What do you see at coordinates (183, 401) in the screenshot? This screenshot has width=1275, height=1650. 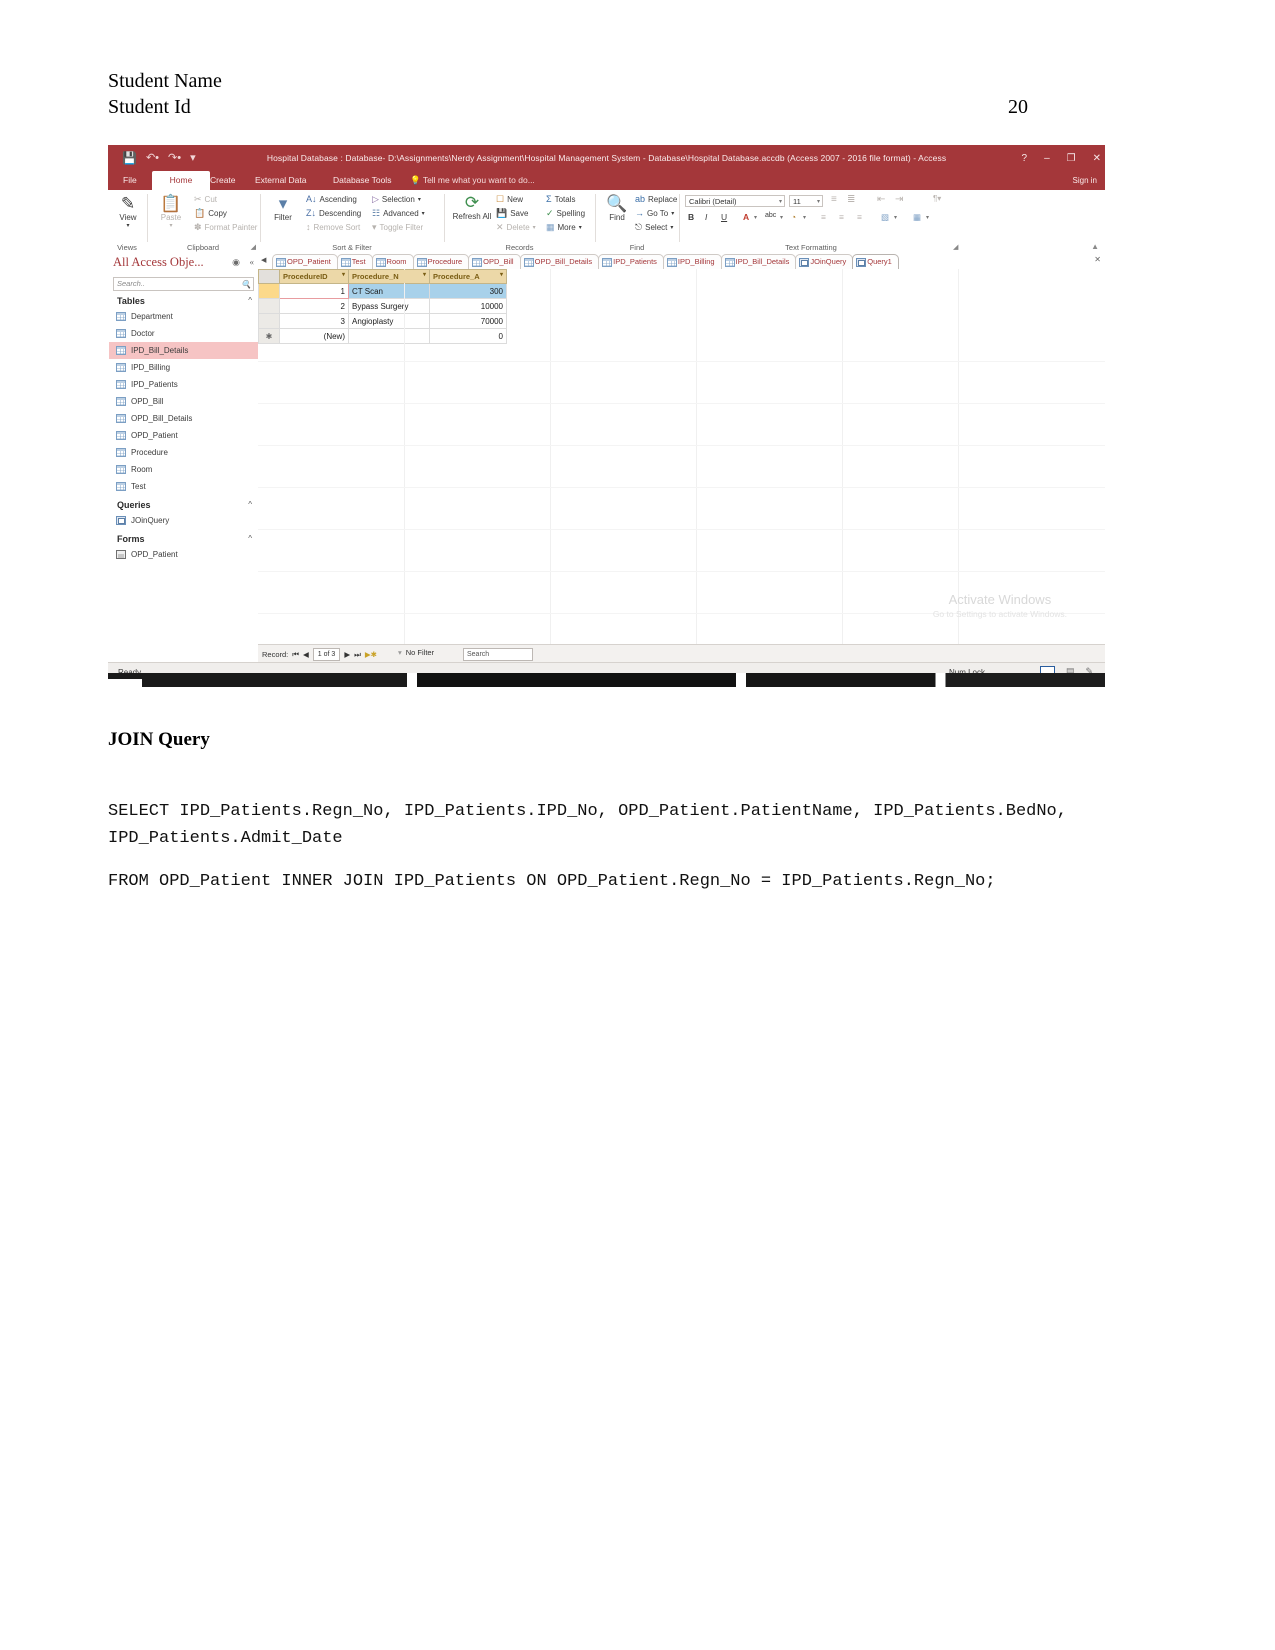 I see `nav-item-opd-bill: OPD_Bill` at bounding box center [183, 401].